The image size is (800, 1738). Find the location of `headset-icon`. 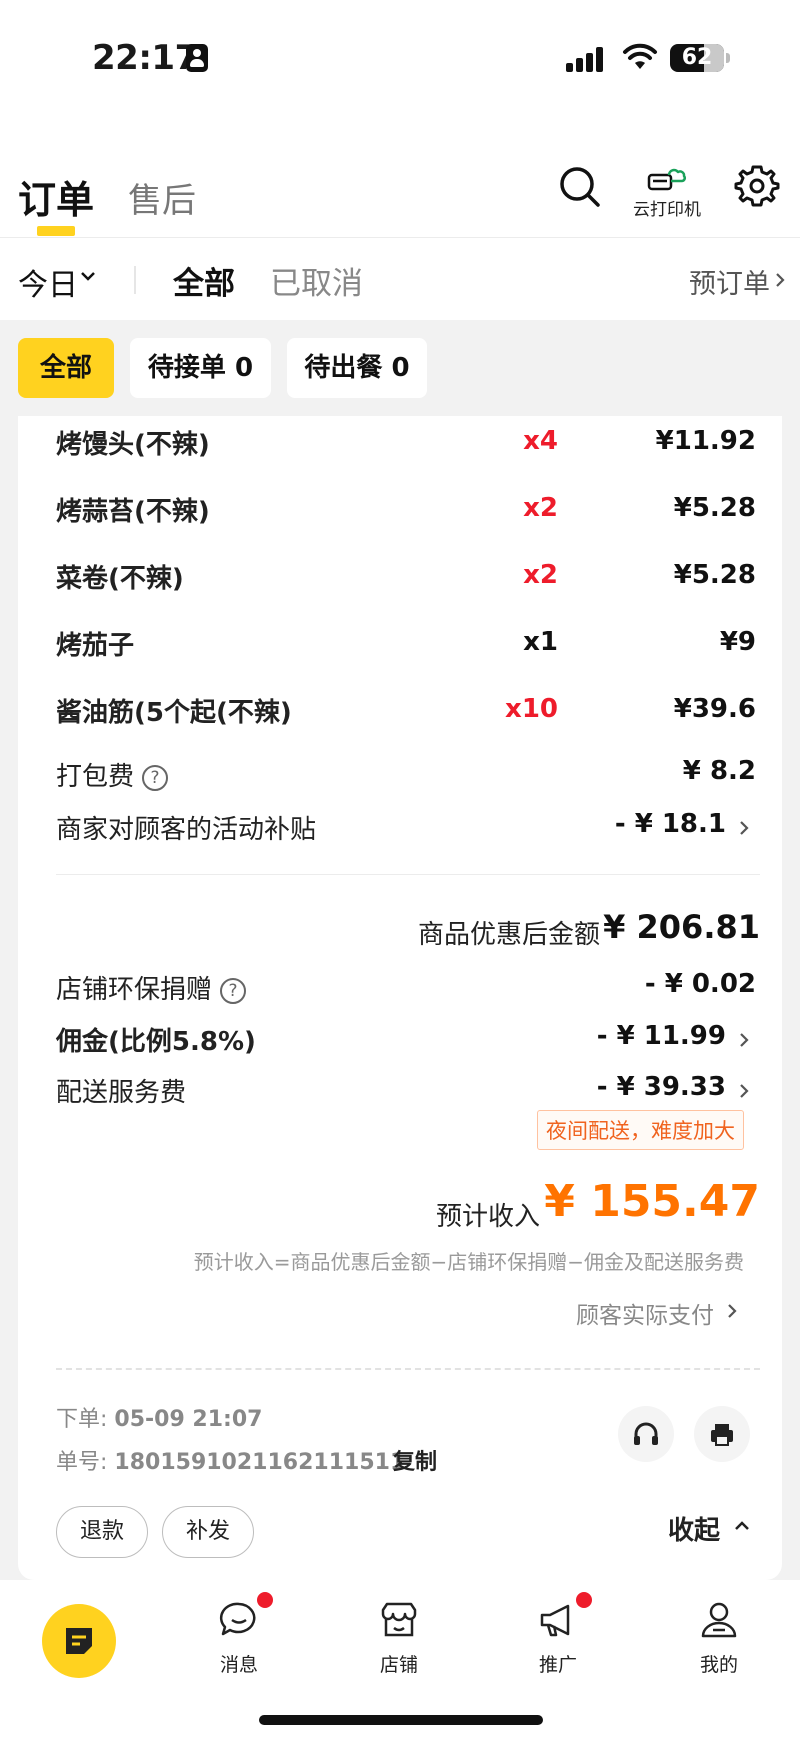

headset-icon is located at coordinates (646, 1433).